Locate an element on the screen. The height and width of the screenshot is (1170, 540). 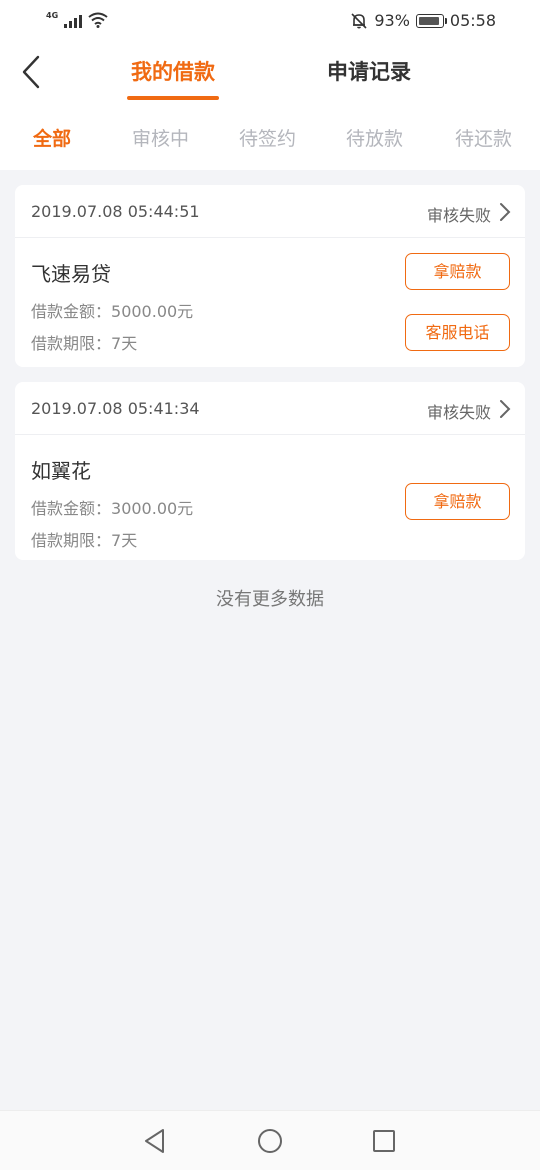
filter-tab-to-disburse: 待放款 is located at coordinates (374, 137).